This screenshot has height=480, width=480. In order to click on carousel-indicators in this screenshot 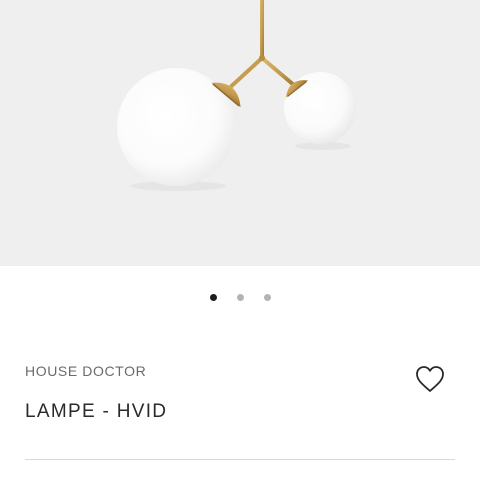, I will do `click(240, 297)`.